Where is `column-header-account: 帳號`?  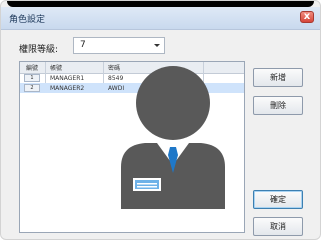 column-header-account: 帳號 is located at coordinates (56, 67).